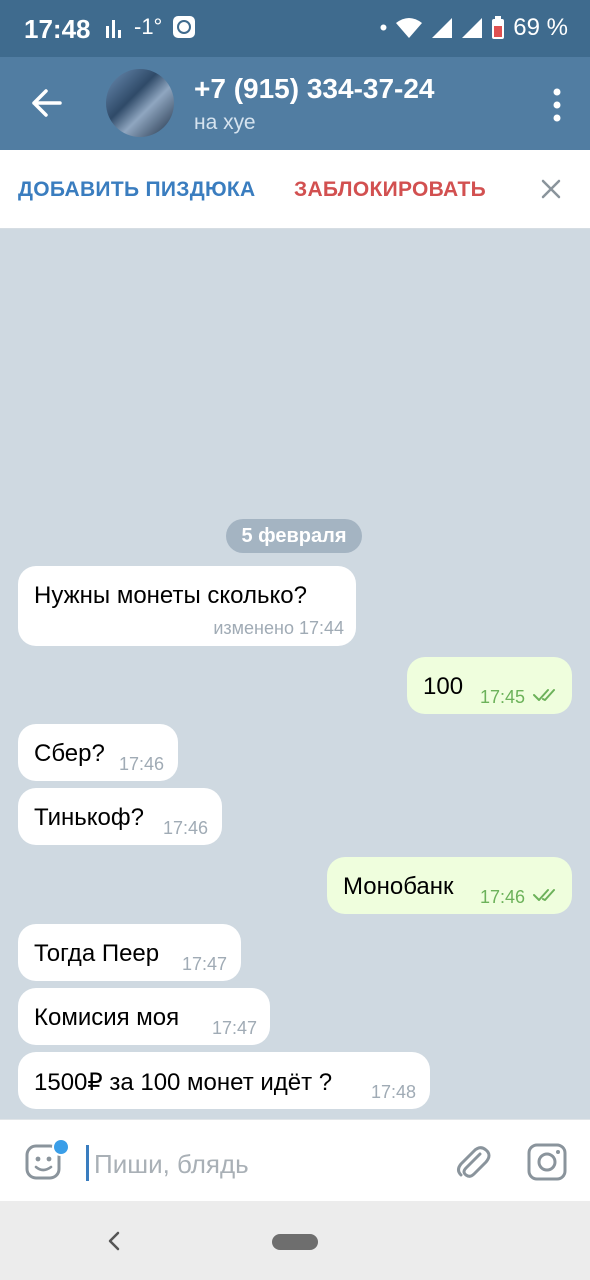  What do you see at coordinates (89, 817) in the screenshot?
I see `message-text: Тинькоф?` at bounding box center [89, 817].